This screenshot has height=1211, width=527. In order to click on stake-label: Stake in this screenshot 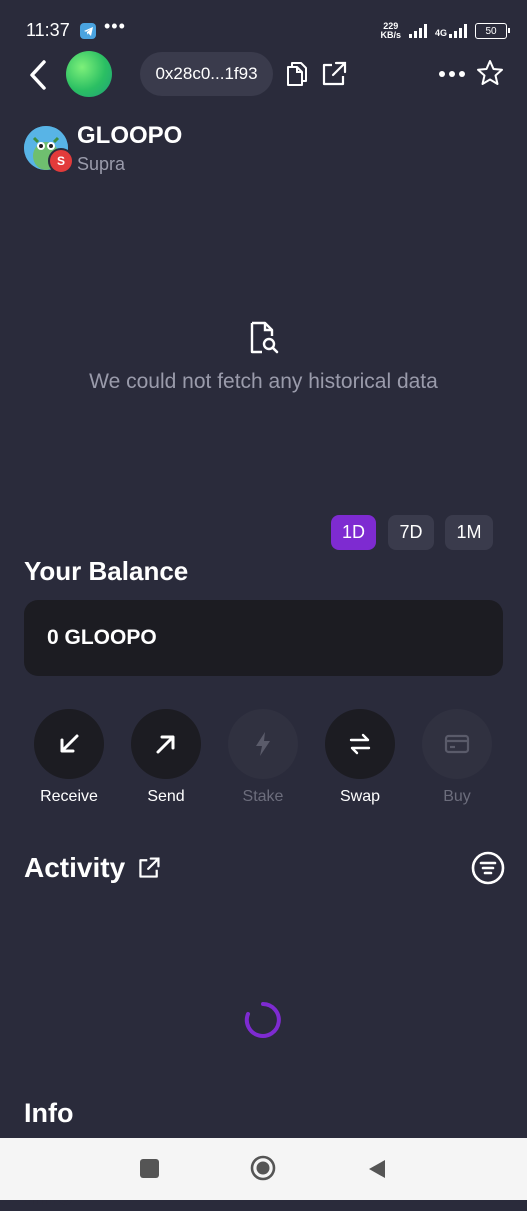, I will do `click(263, 796)`.